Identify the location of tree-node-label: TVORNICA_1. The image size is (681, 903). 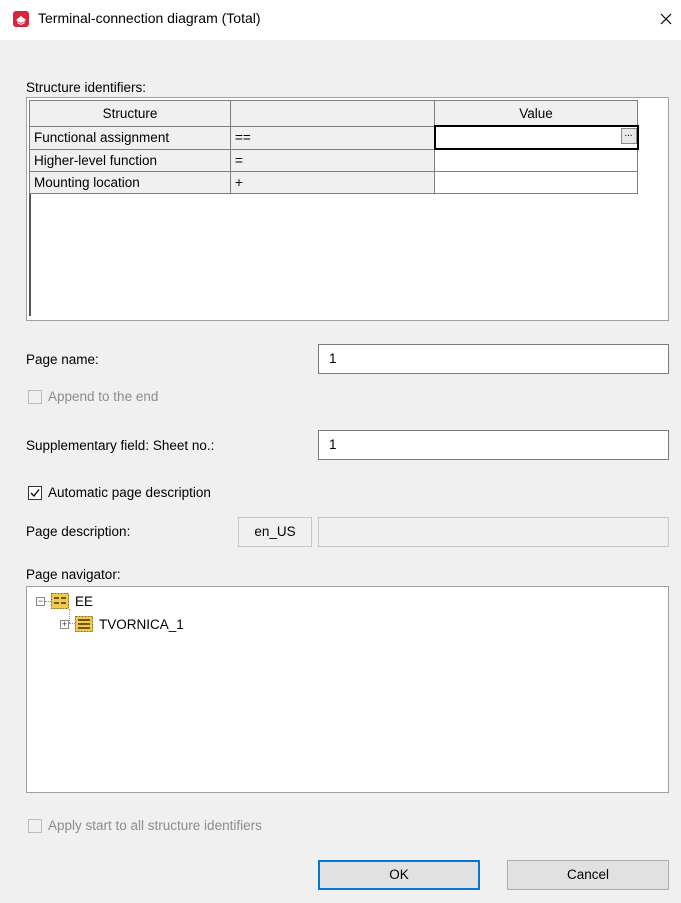
(141, 624).